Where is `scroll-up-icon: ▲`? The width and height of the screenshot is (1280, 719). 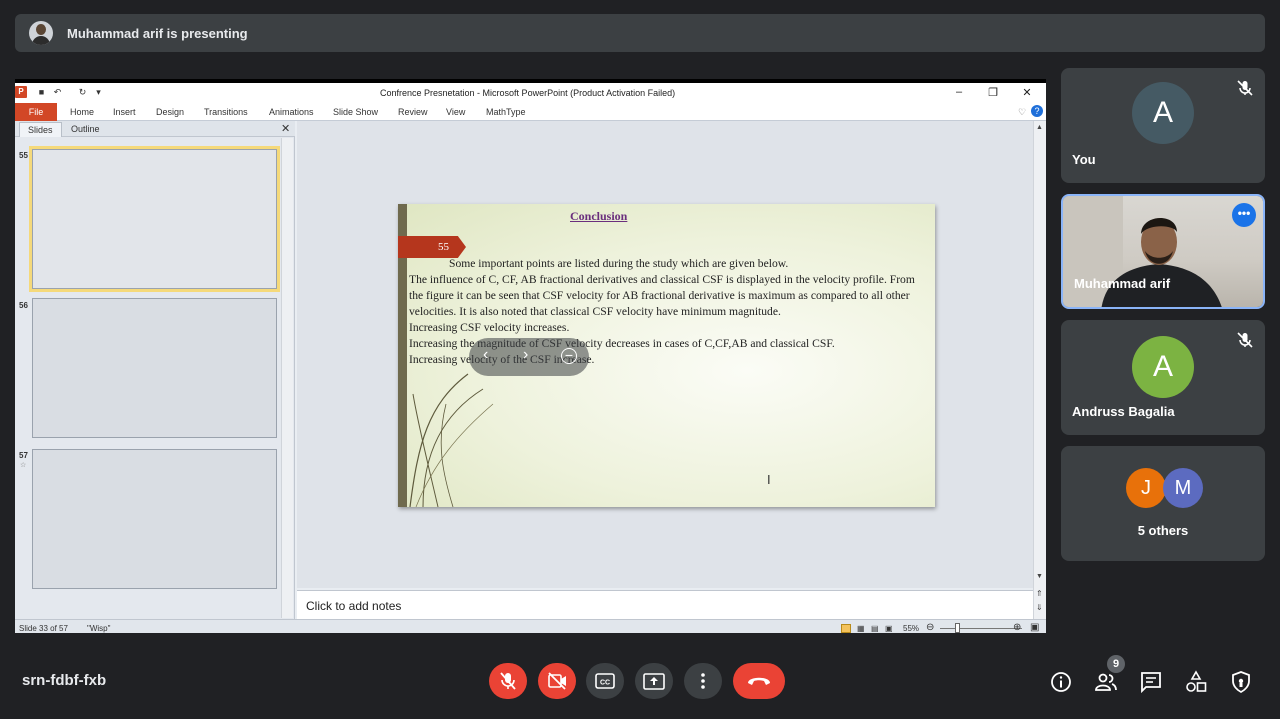 scroll-up-icon: ▲ is located at coordinates (1039, 127).